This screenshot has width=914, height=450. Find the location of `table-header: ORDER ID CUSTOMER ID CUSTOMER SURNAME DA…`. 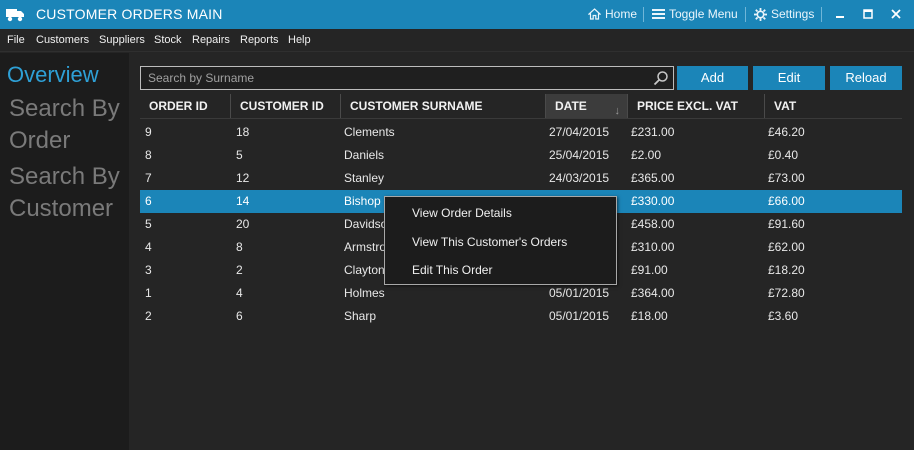

table-header: ORDER ID CUSTOMER ID CUSTOMER SURNAME DA… is located at coordinates (521, 106).